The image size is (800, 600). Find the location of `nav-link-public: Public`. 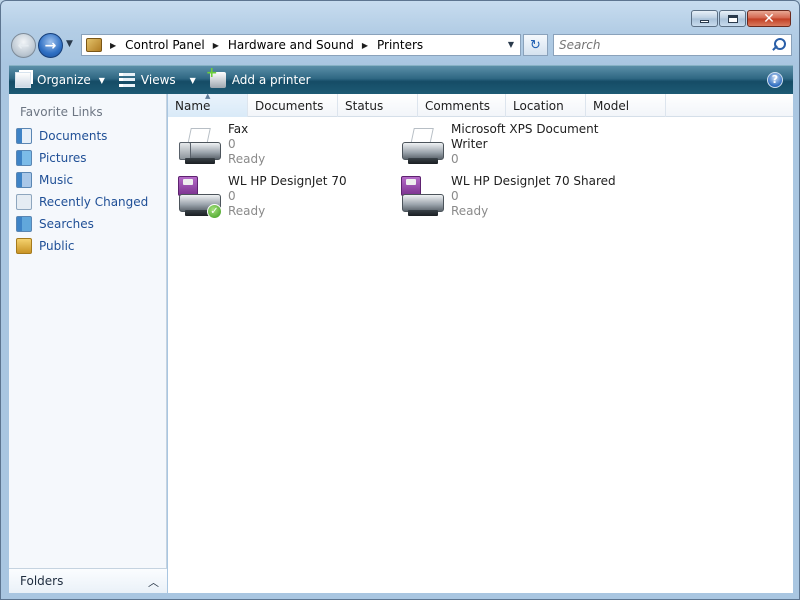

nav-link-public: Public is located at coordinates (45, 246).